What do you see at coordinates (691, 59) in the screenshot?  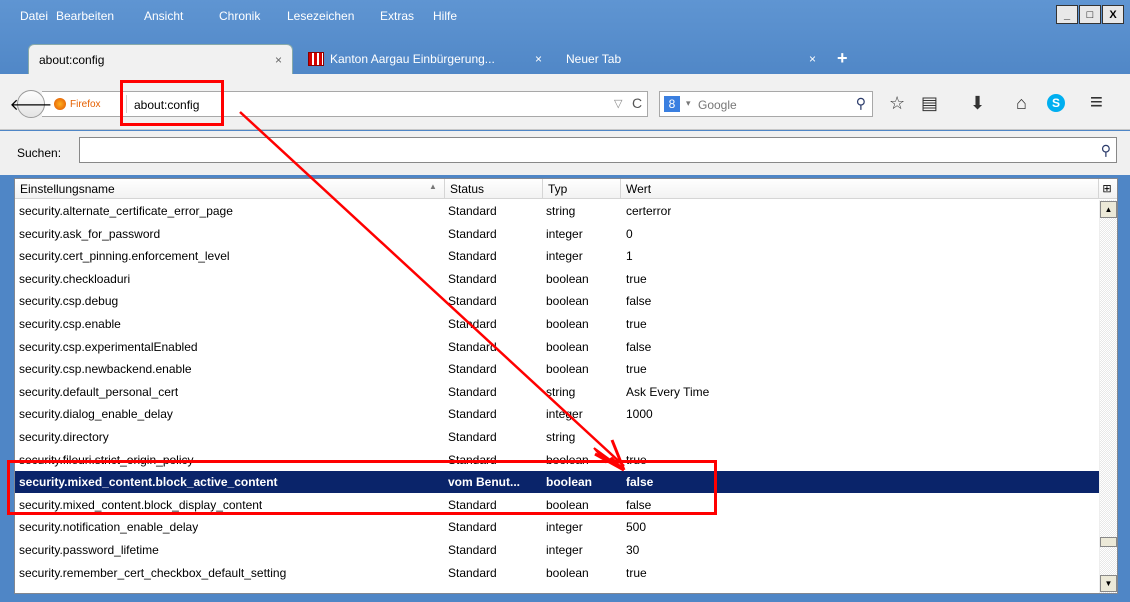 I see `tab-neuer-tab: Neuer Tab ×` at bounding box center [691, 59].